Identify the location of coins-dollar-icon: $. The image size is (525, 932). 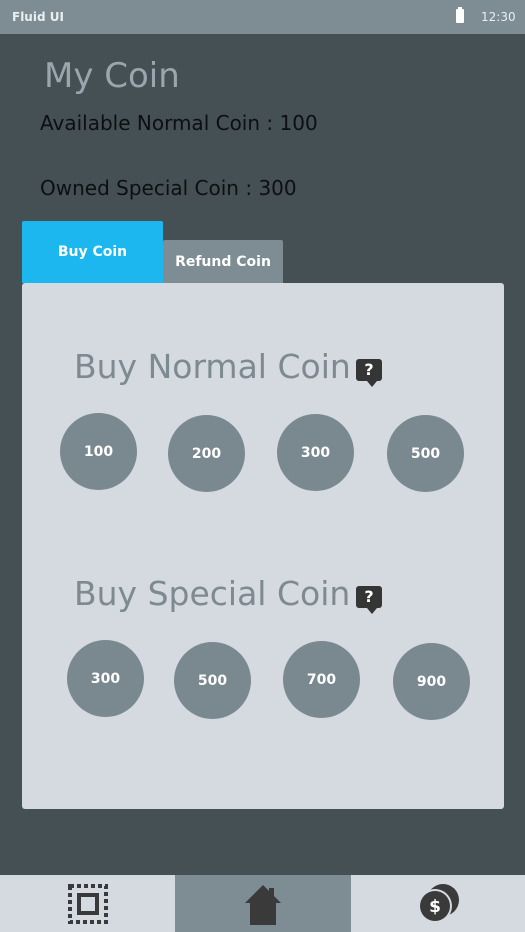
(438, 903).